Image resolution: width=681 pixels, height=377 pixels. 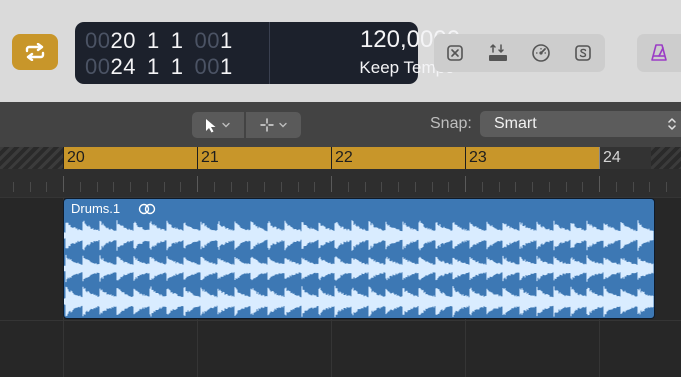 I want to click on snap-label: Snap:, so click(x=451, y=123).